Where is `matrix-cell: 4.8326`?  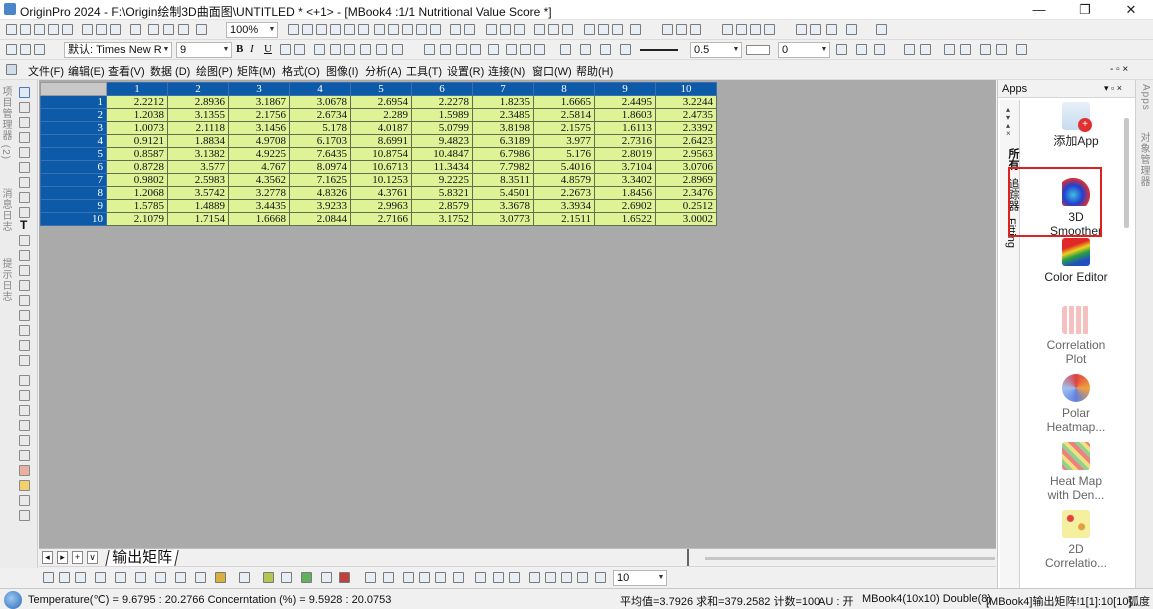
matrix-cell: 4.8326 is located at coordinates (320, 193).